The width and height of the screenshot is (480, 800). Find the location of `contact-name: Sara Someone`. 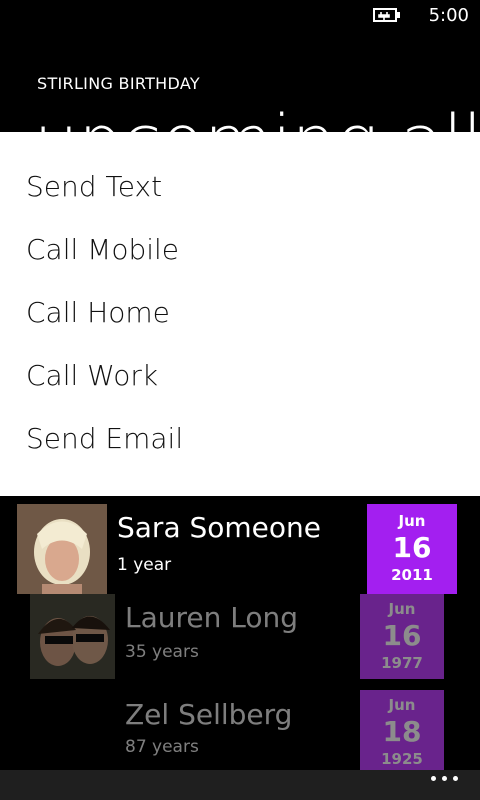

contact-name: Sara Someone is located at coordinates (219, 527).